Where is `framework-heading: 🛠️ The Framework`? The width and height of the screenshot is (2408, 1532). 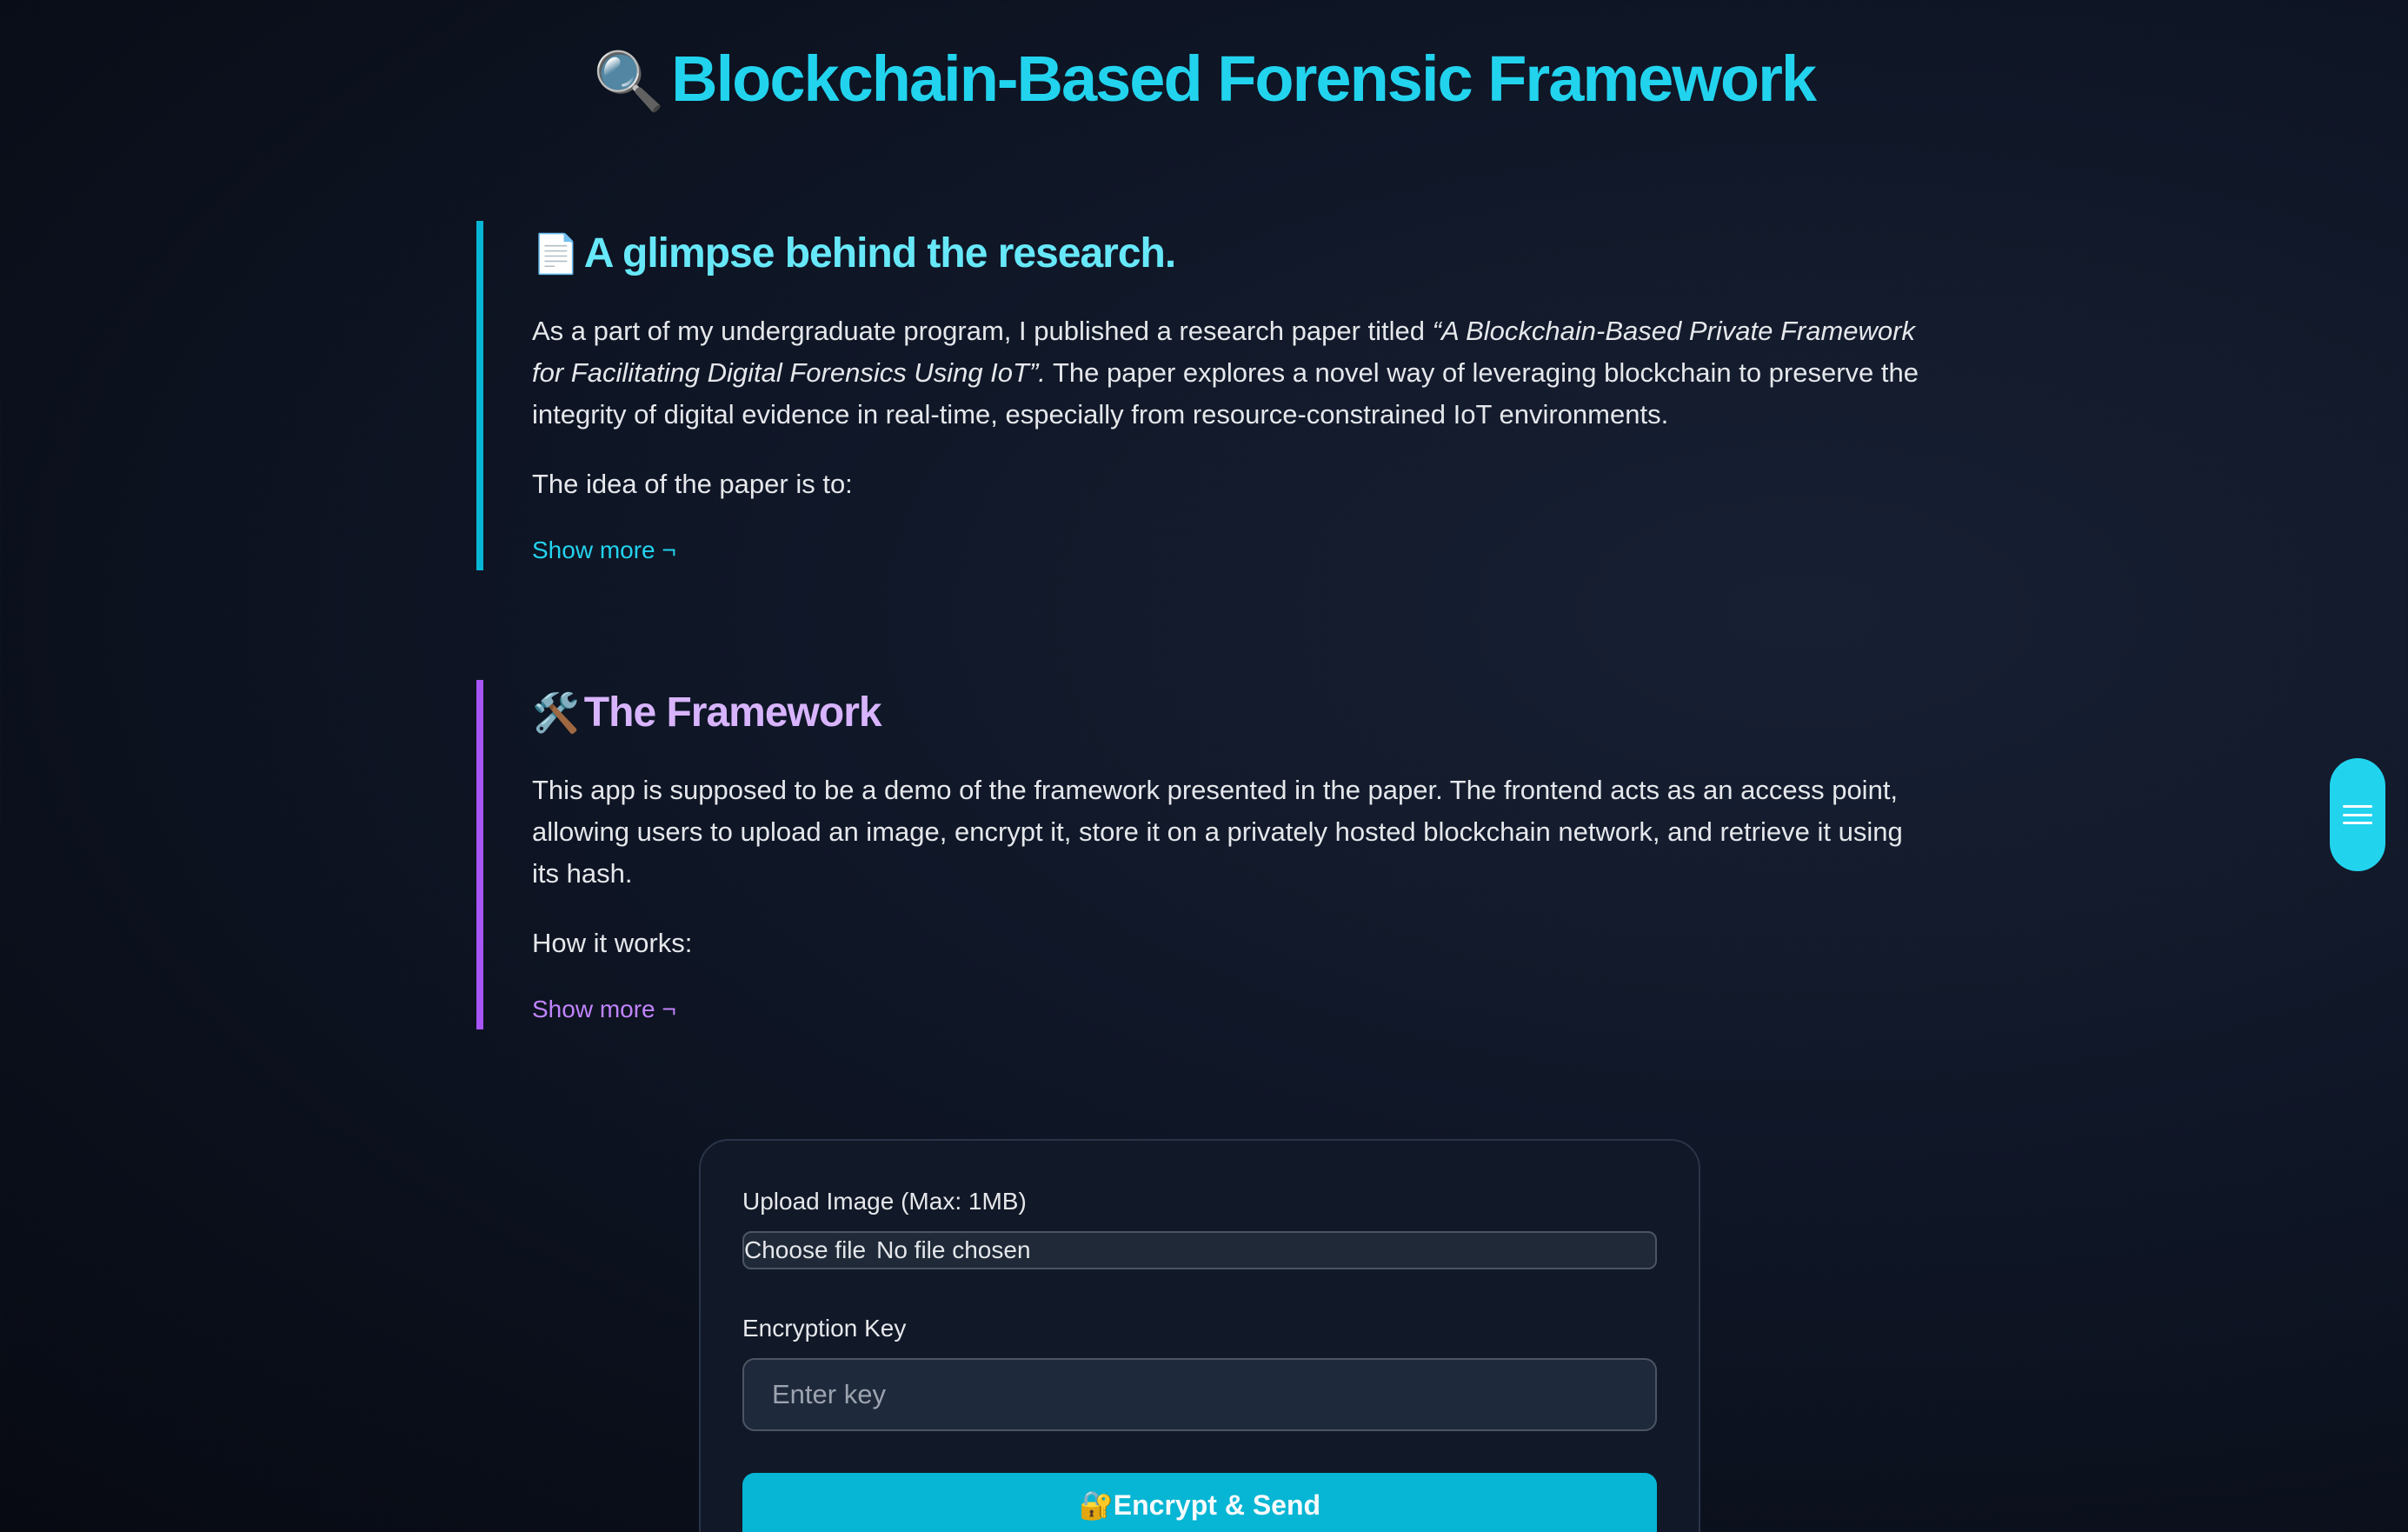
framework-heading: 🛠️ The Framework is located at coordinates (1225, 711).